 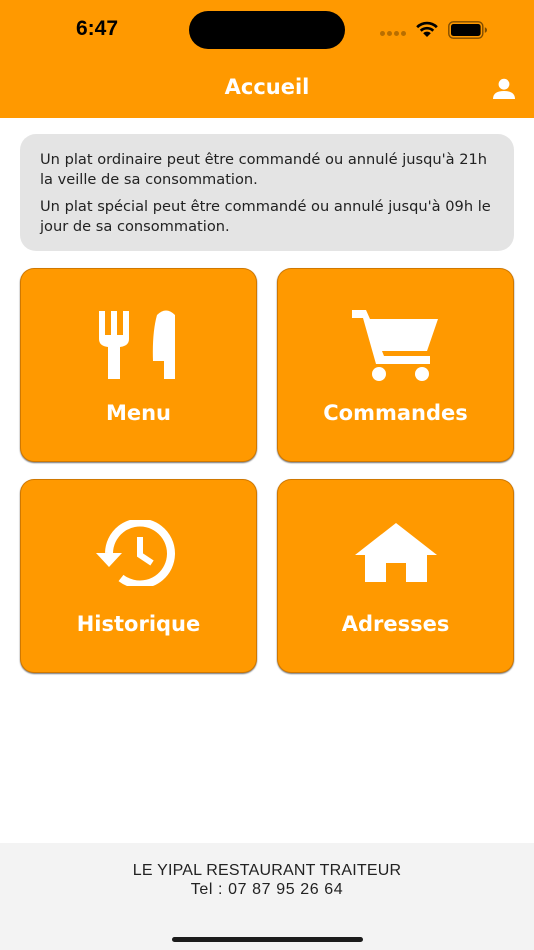 What do you see at coordinates (267, 890) in the screenshot?
I see `restaurant-phone: Tel : 07 87 95 26 64` at bounding box center [267, 890].